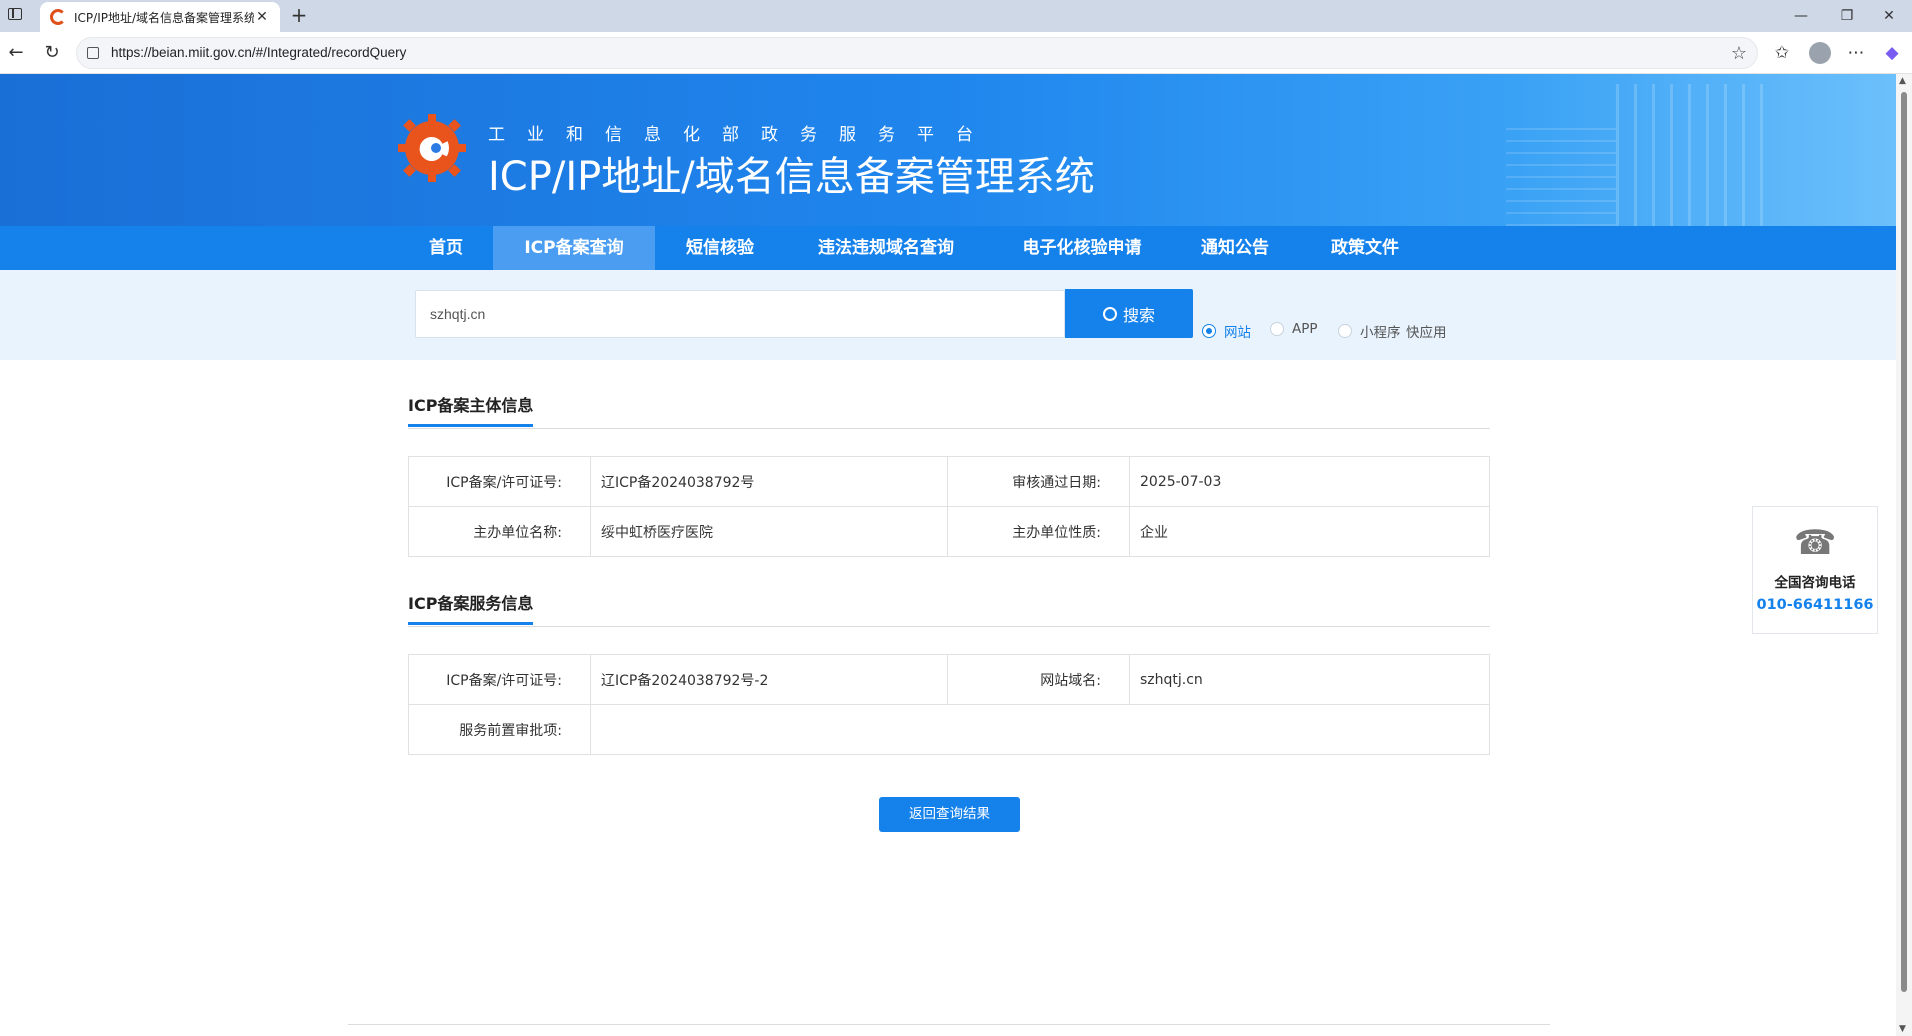  Describe the element at coordinates (1739, 53) in the screenshot. I see `favorite-star-icon: ☆` at that location.